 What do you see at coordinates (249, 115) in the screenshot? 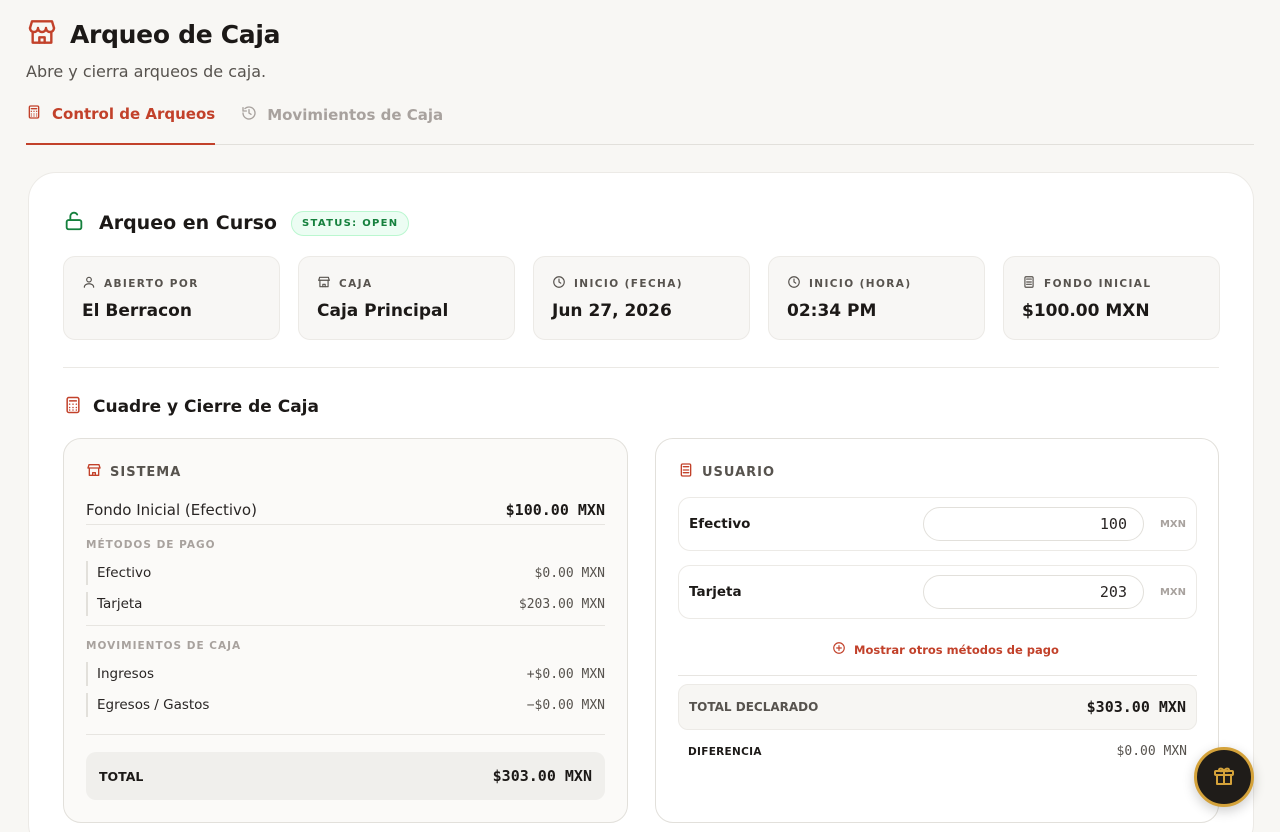
I see `history-icon` at bounding box center [249, 115].